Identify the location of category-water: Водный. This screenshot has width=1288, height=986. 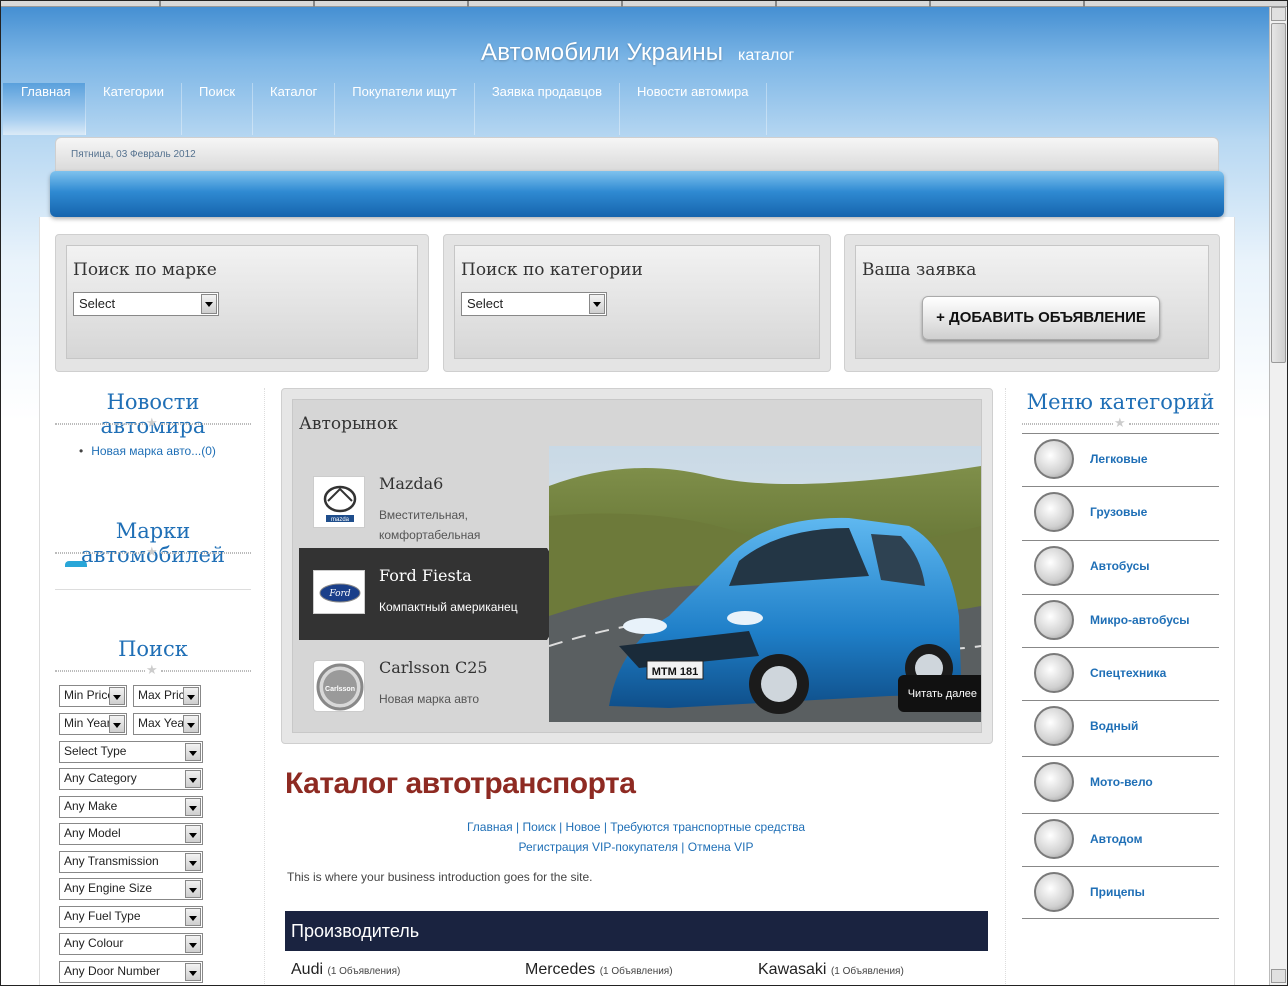
(1120, 726).